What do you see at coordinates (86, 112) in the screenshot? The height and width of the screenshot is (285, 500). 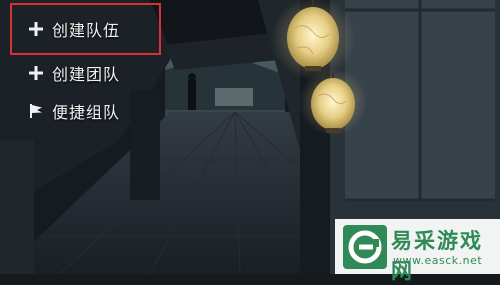 I see `quick-team-up-label: 便捷组队` at bounding box center [86, 112].